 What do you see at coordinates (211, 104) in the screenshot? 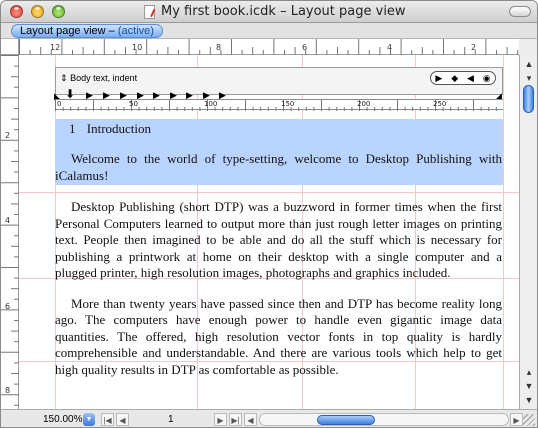
I see `ruler-label: 100` at bounding box center [211, 104].